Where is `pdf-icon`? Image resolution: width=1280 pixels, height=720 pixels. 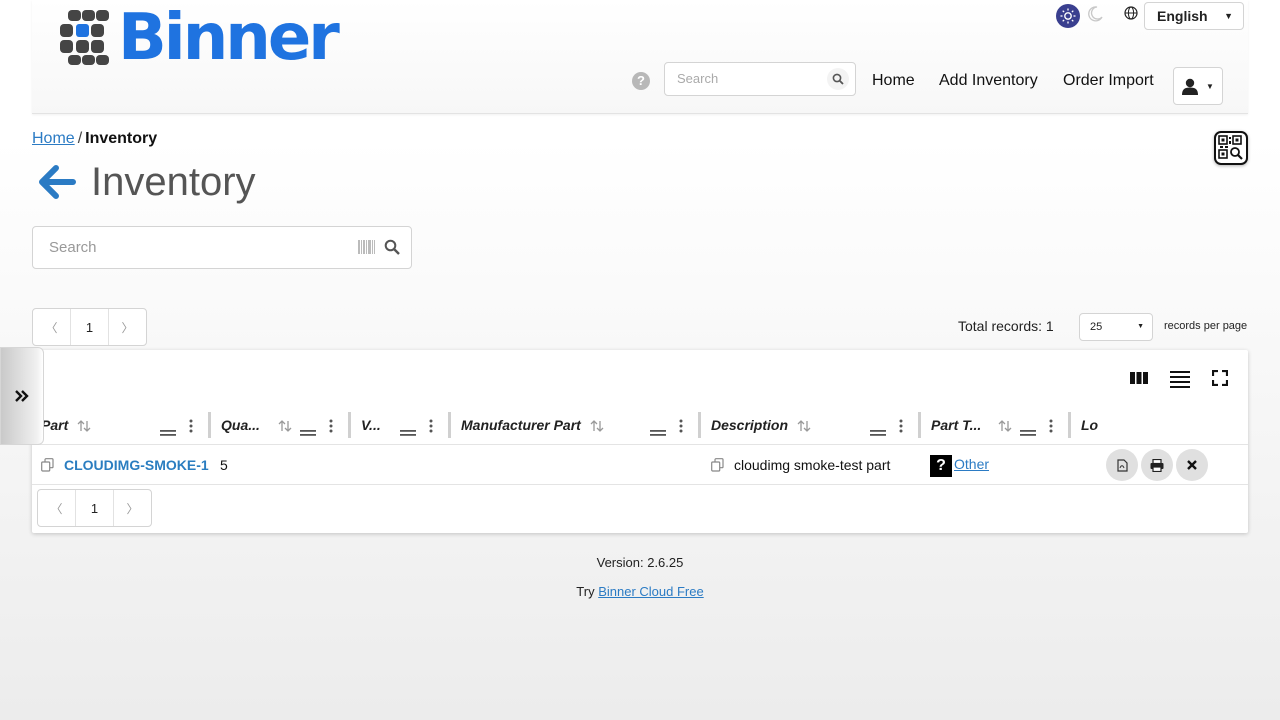 pdf-icon is located at coordinates (1122, 465).